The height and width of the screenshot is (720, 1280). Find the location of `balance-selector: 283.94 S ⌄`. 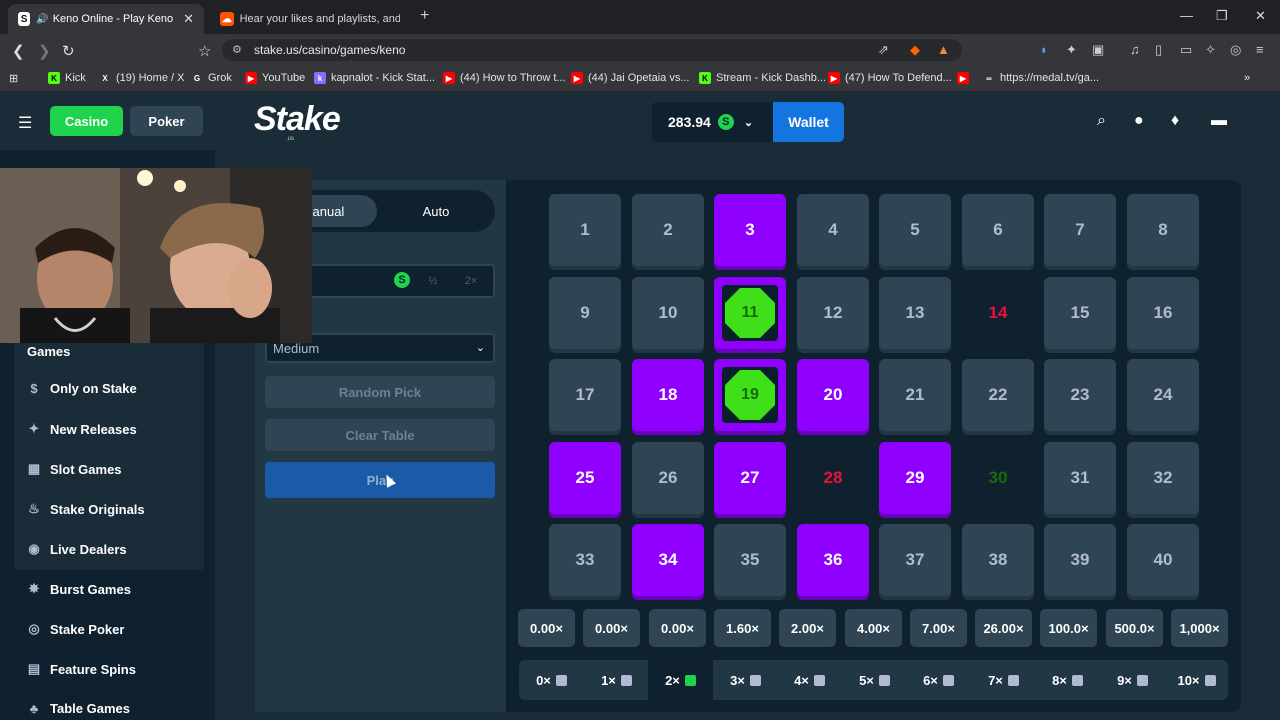

balance-selector: 283.94 S ⌄ is located at coordinates (712, 122).